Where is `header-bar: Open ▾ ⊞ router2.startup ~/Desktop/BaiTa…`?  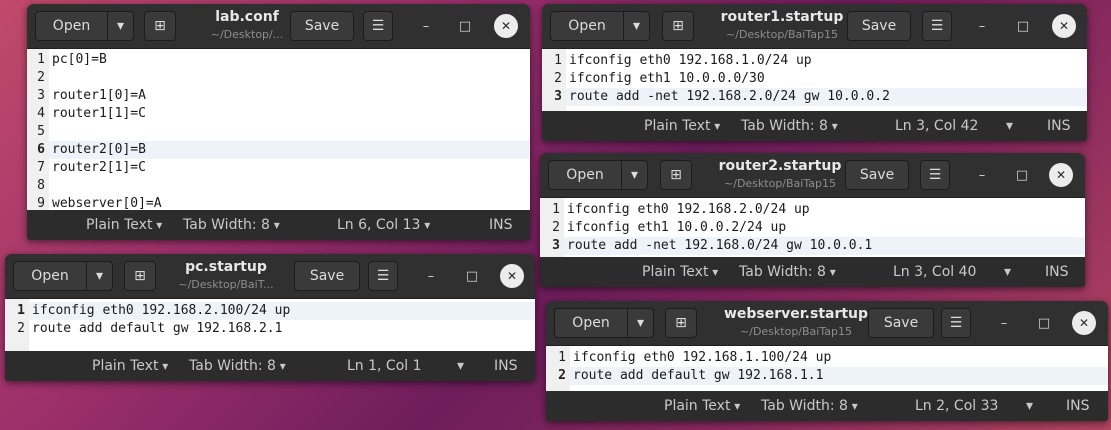 header-bar: Open ▾ ⊞ router2.startup ~/Desktop/BaiTa… is located at coordinates (812, 175).